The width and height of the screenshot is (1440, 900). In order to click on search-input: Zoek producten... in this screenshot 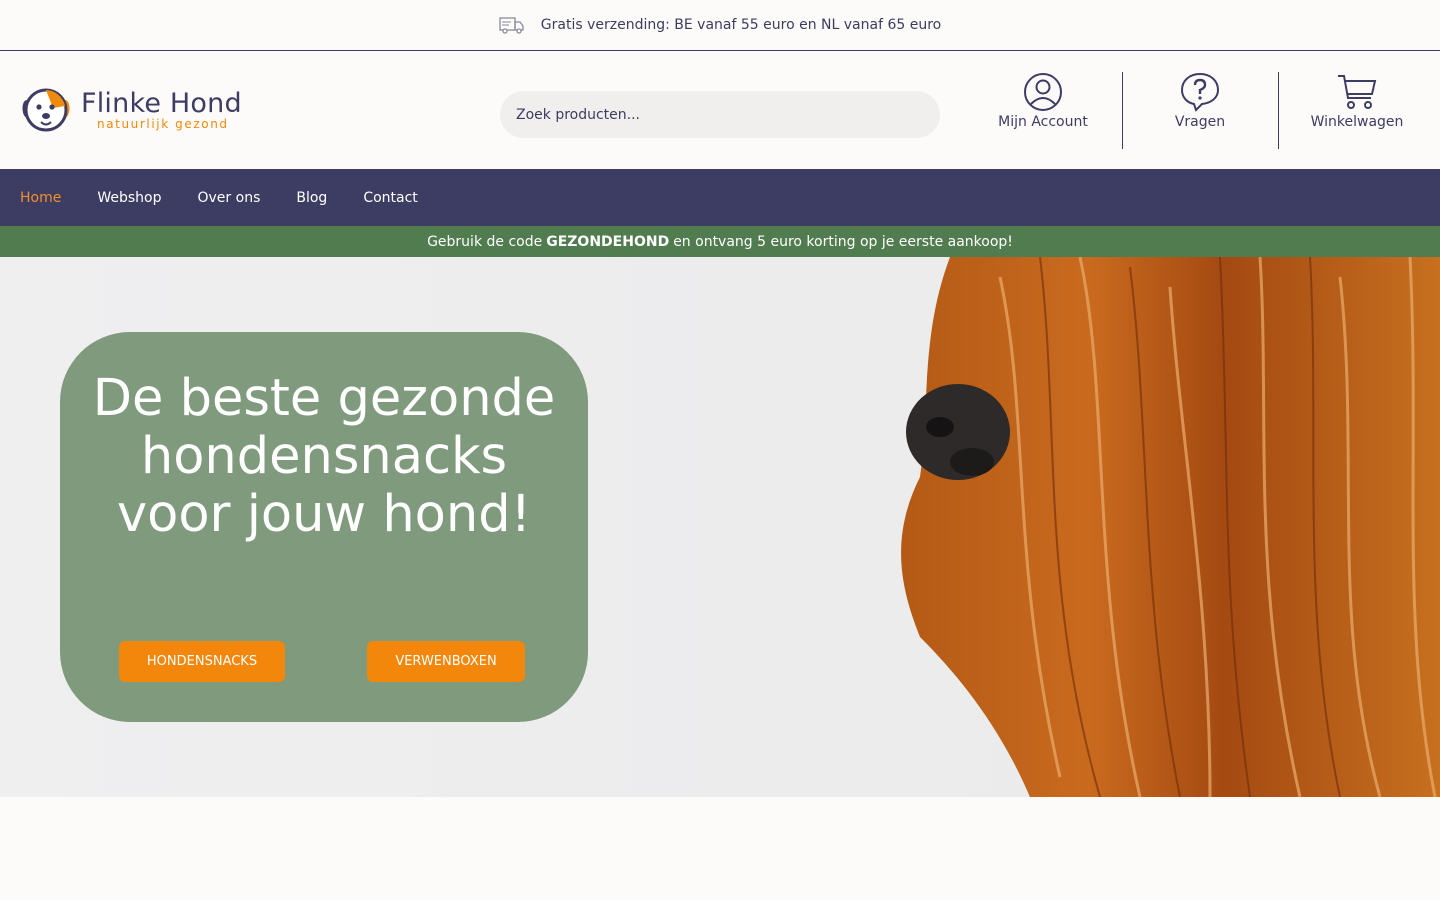, I will do `click(720, 114)`.